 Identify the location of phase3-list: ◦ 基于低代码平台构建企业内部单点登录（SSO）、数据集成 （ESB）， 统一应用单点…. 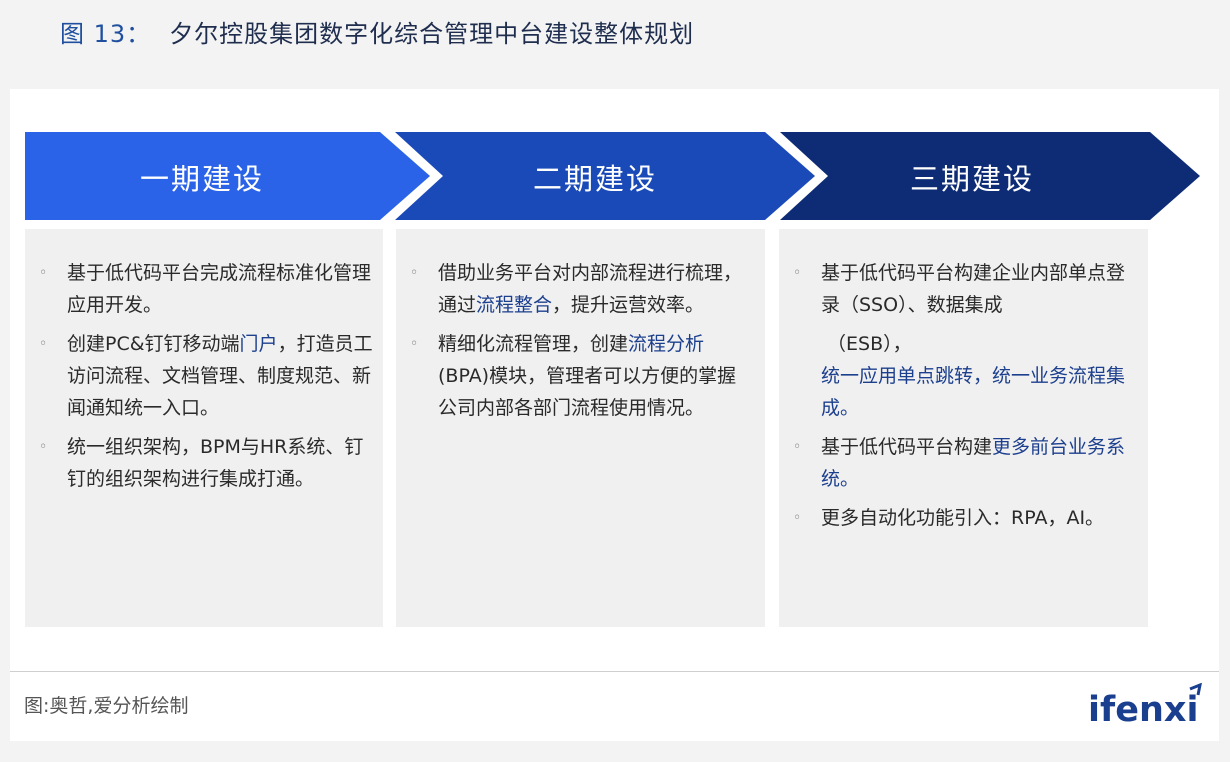
(965, 395).